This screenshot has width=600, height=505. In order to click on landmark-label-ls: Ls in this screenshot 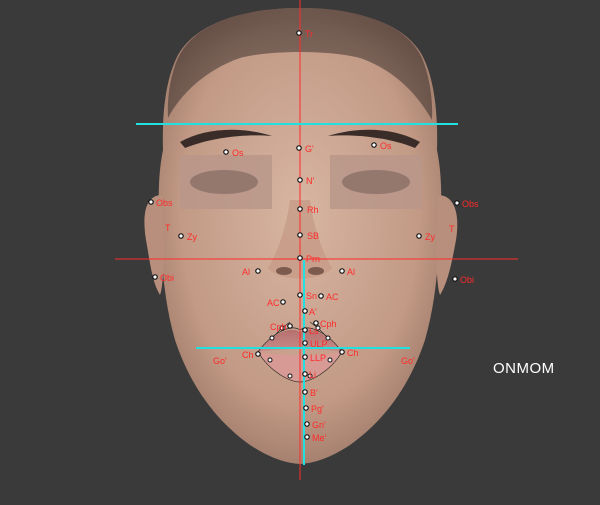, I will do `click(314, 331)`.